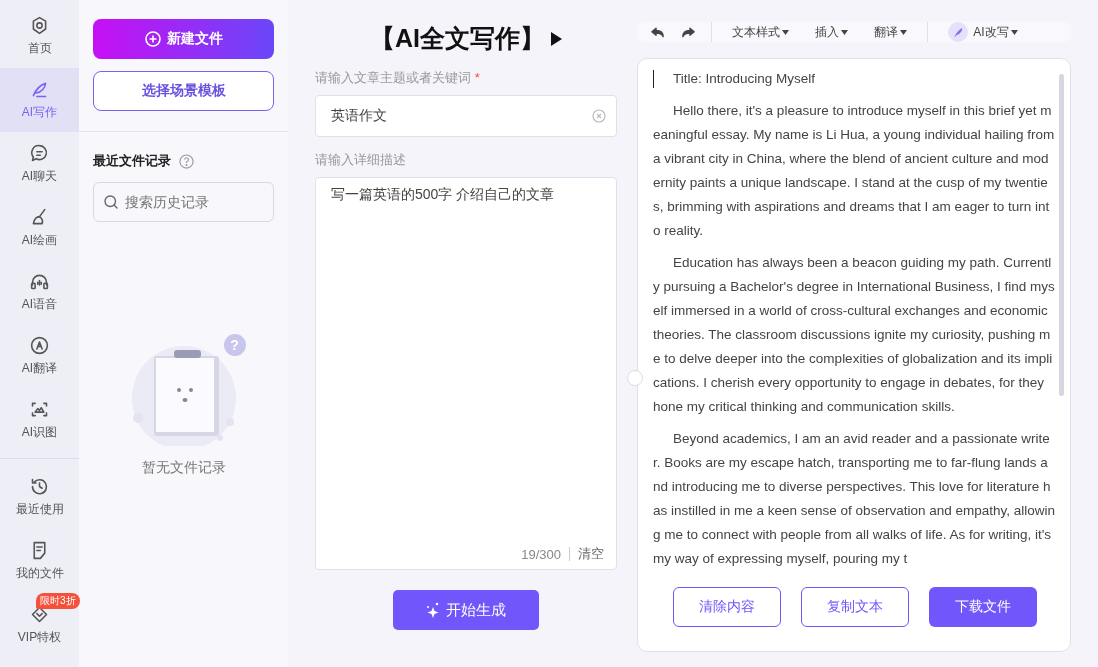 This screenshot has height=667, width=1098. I want to click on required-mark: *, so click(477, 77).